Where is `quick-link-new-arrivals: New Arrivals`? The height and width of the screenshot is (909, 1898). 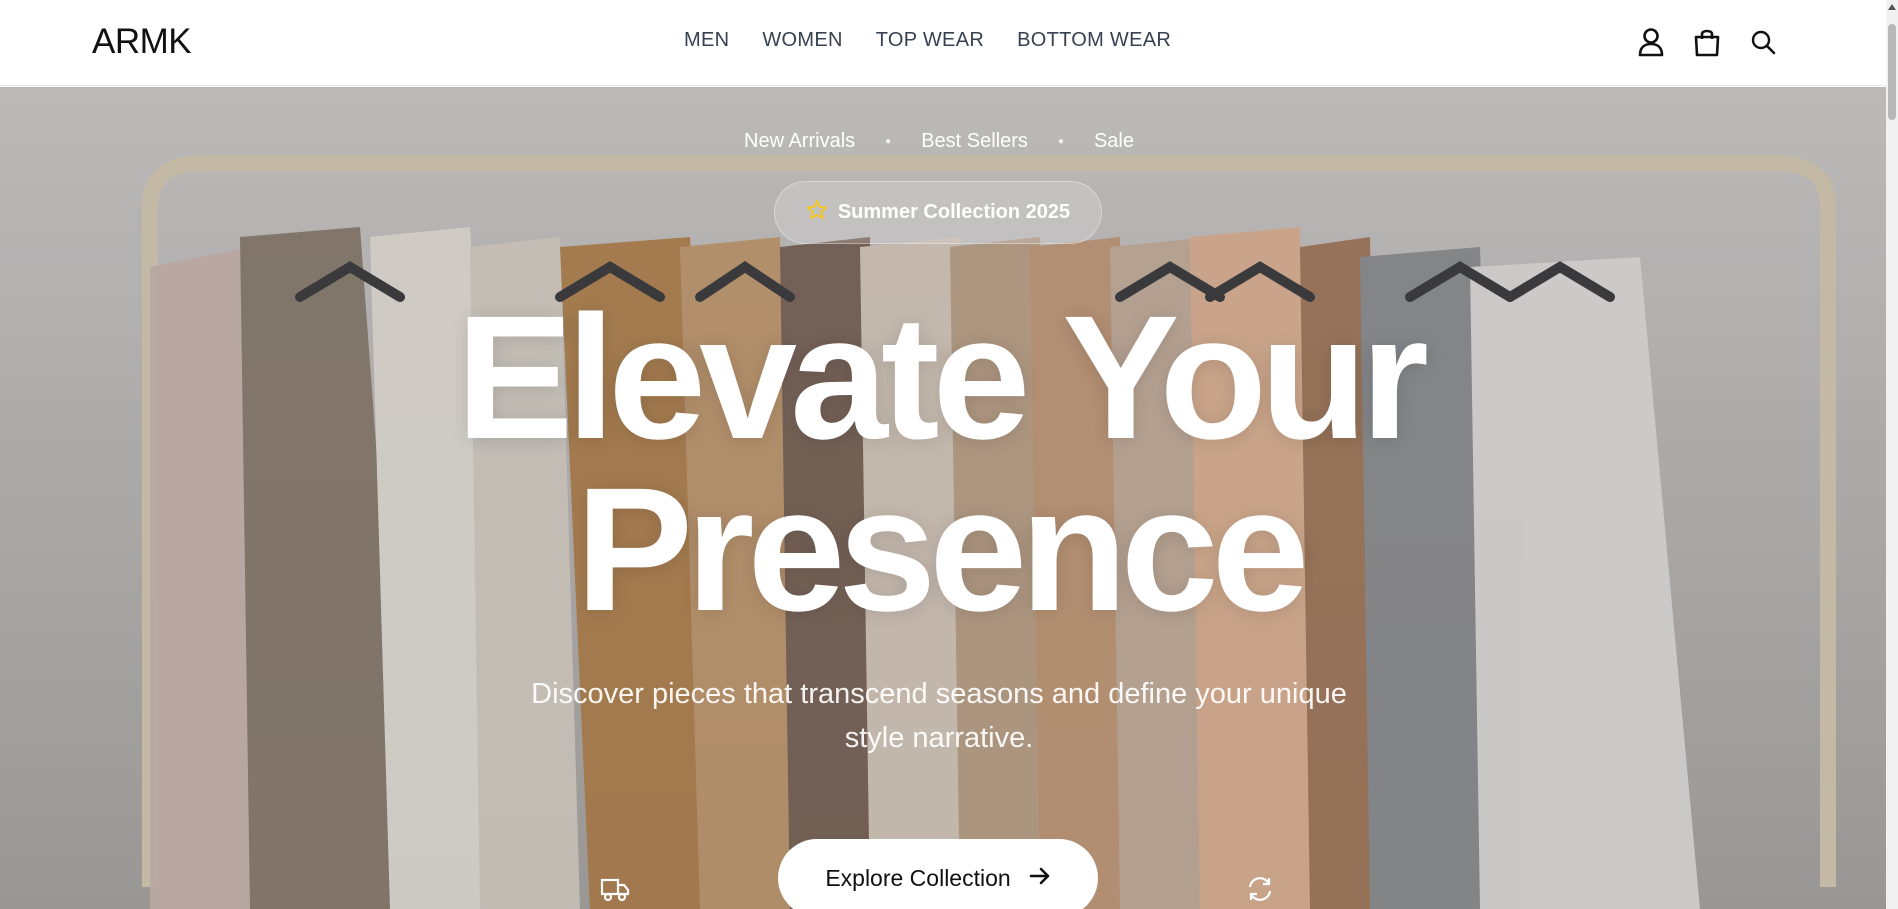 quick-link-new-arrivals: New Arrivals is located at coordinates (799, 141).